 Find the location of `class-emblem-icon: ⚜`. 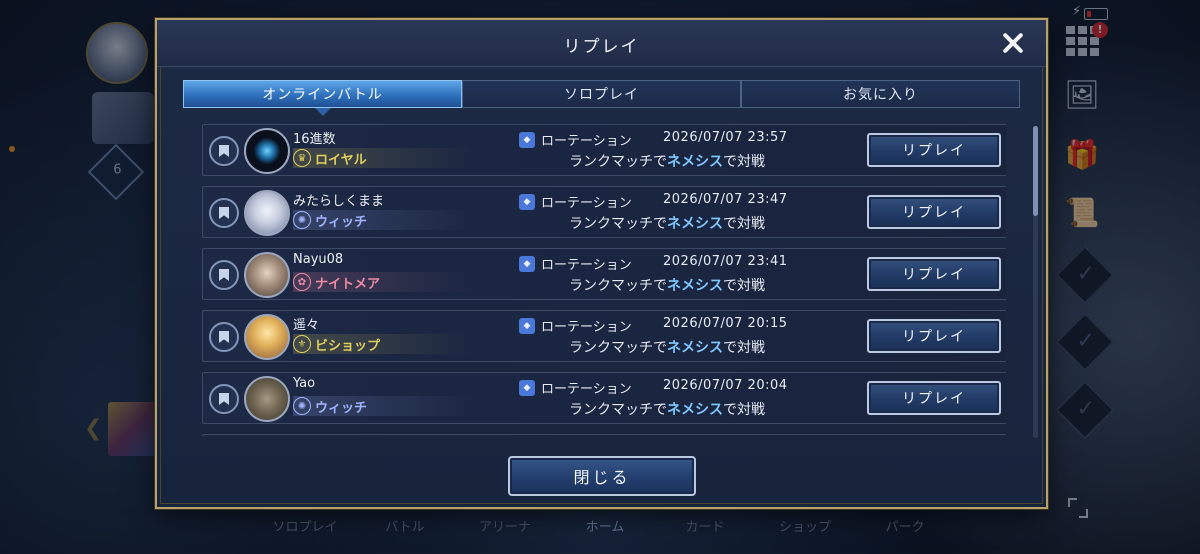

class-emblem-icon: ⚜ is located at coordinates (302, 344).